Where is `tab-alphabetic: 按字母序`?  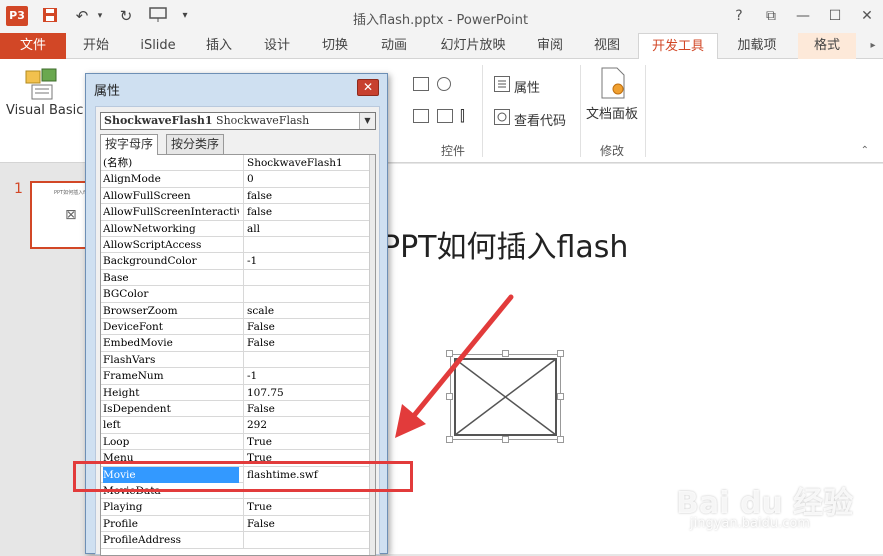
tab-alphabetic: 按字母序 is located at coordinates (129, 144).